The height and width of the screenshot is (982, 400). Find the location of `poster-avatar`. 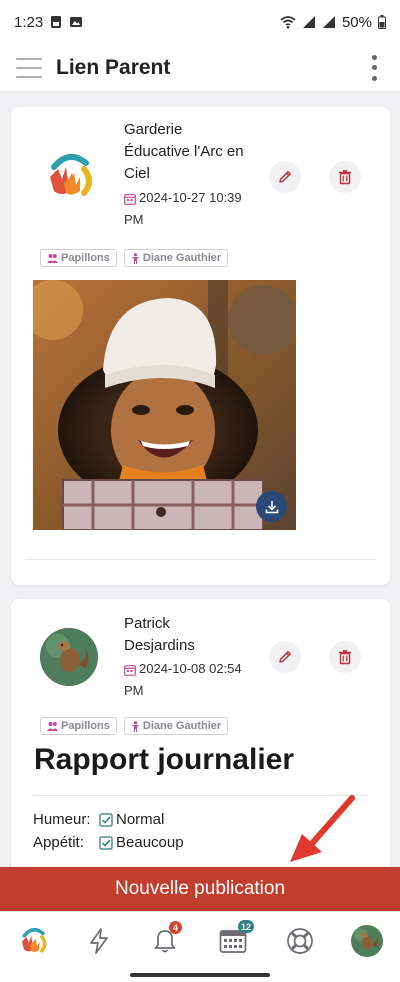

poster-avatar is located at coordinates (69, 657).